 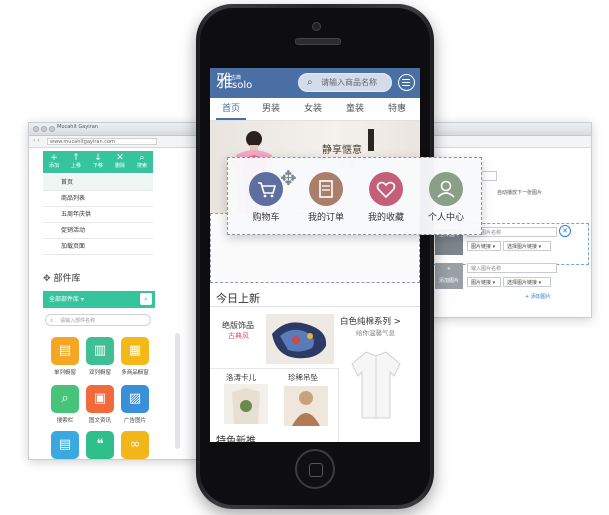 What do you see at coordinates (231, 109) in the screenshot?
I see `tab-home: 首页` at bounding box center [231, 109].